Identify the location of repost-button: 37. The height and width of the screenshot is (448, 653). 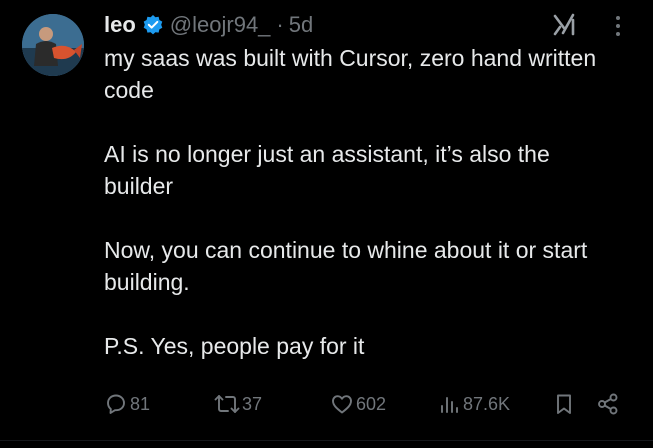
(238, 404).